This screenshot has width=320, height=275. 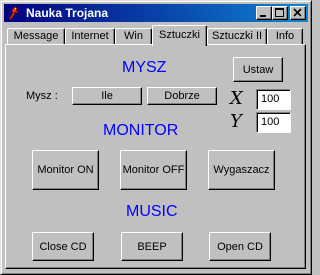 What do you see at coordinates (240, 246) in the screenshot?
I see `open-cd-button: Open CD` at bounding box center [240, 246].